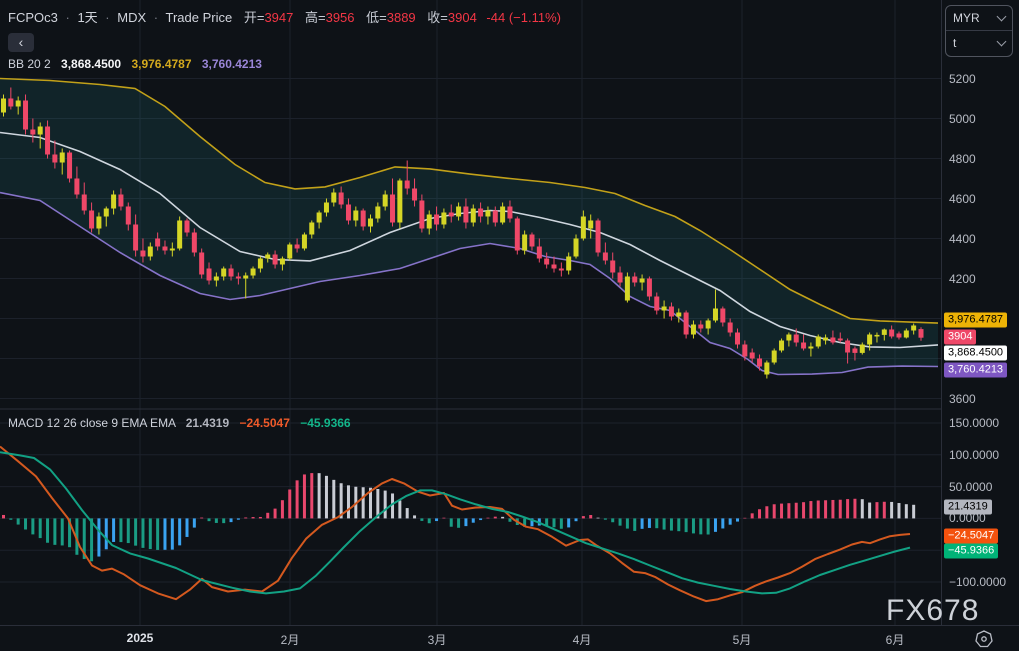 The height and width of the screenshot is (651, 1019). I want to click on unit-value: t, so click(955, 43).